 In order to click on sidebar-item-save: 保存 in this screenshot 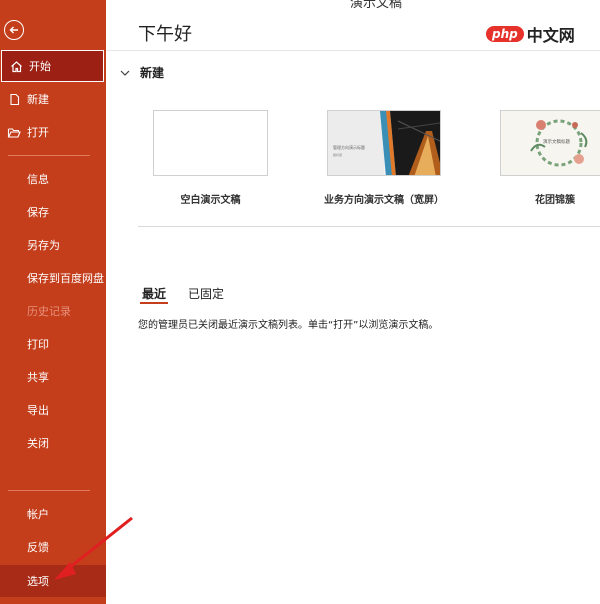, I will do `click(53, 212)`.